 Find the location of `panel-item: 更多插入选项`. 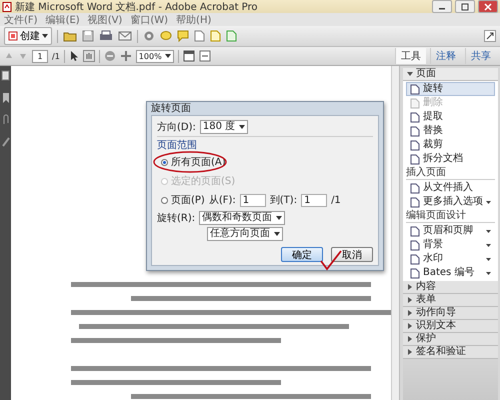

panel-item: 更多插入选项 is located at coordinates (450, 202).